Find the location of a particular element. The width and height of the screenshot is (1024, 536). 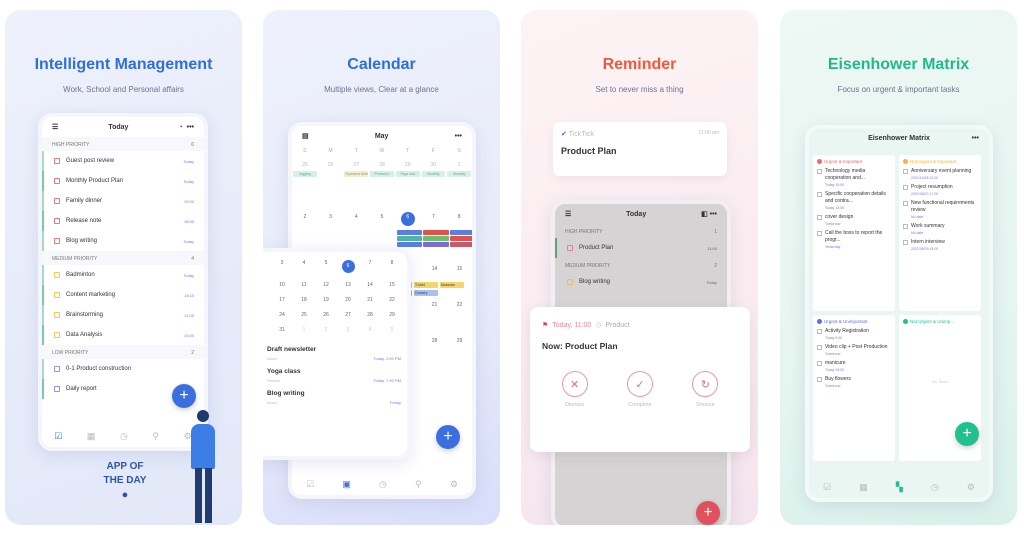

task-row: Blog writing Today is located at coordinates (123, 241).